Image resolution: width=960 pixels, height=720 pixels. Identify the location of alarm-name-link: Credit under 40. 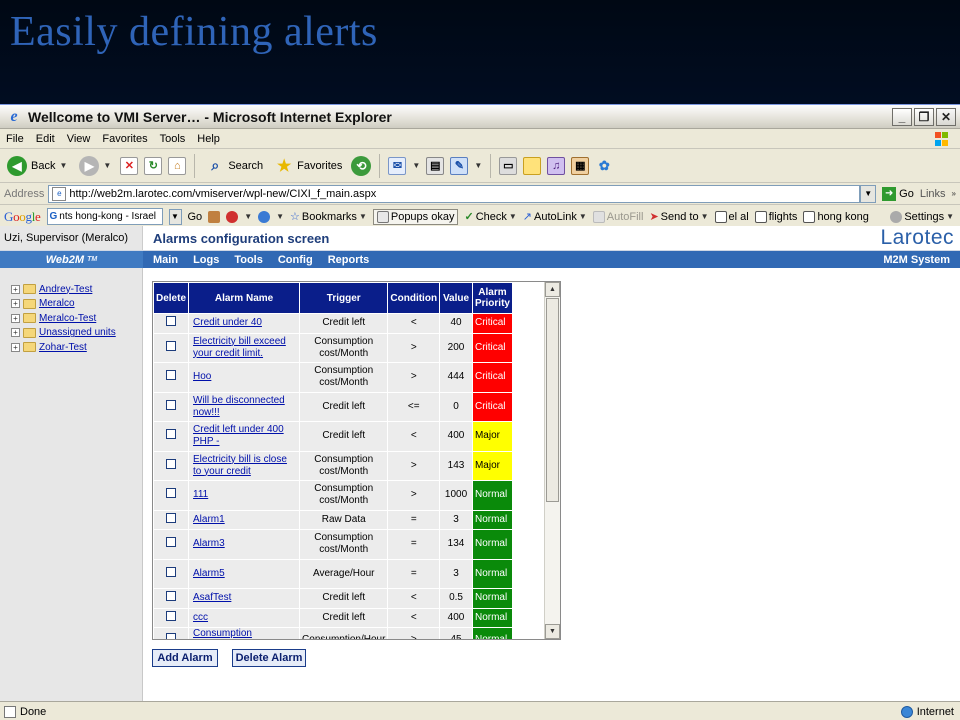
(227, 322).